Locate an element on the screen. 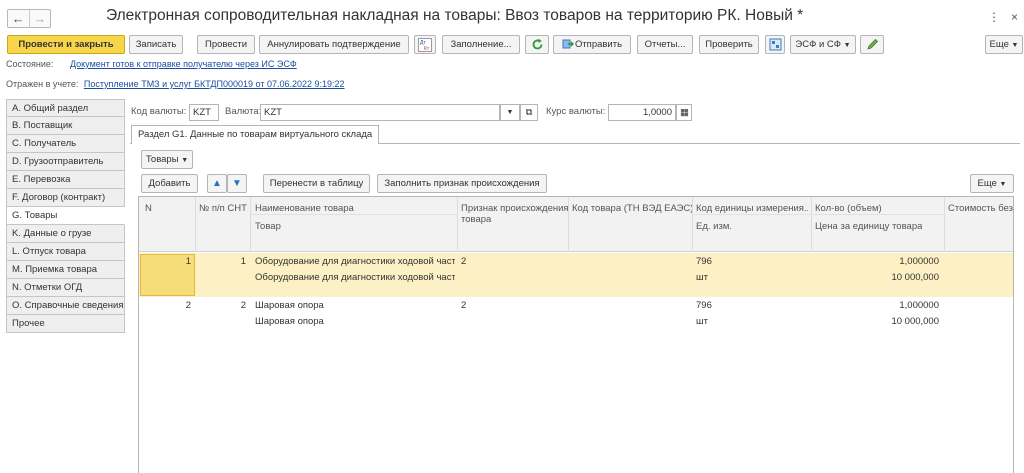  esf-sf-dropdown: ЭСФ и СФ ▼ is located at coordinates (823, 44).